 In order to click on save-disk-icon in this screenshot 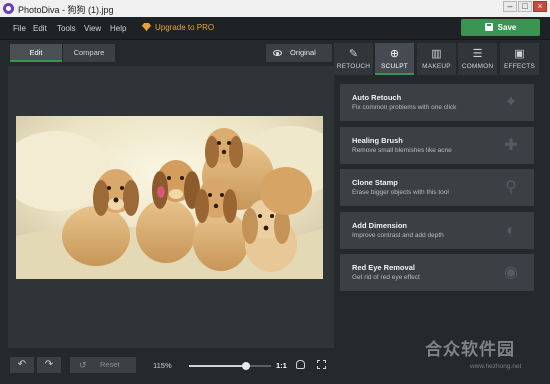, I will do `click(488, 27)`.